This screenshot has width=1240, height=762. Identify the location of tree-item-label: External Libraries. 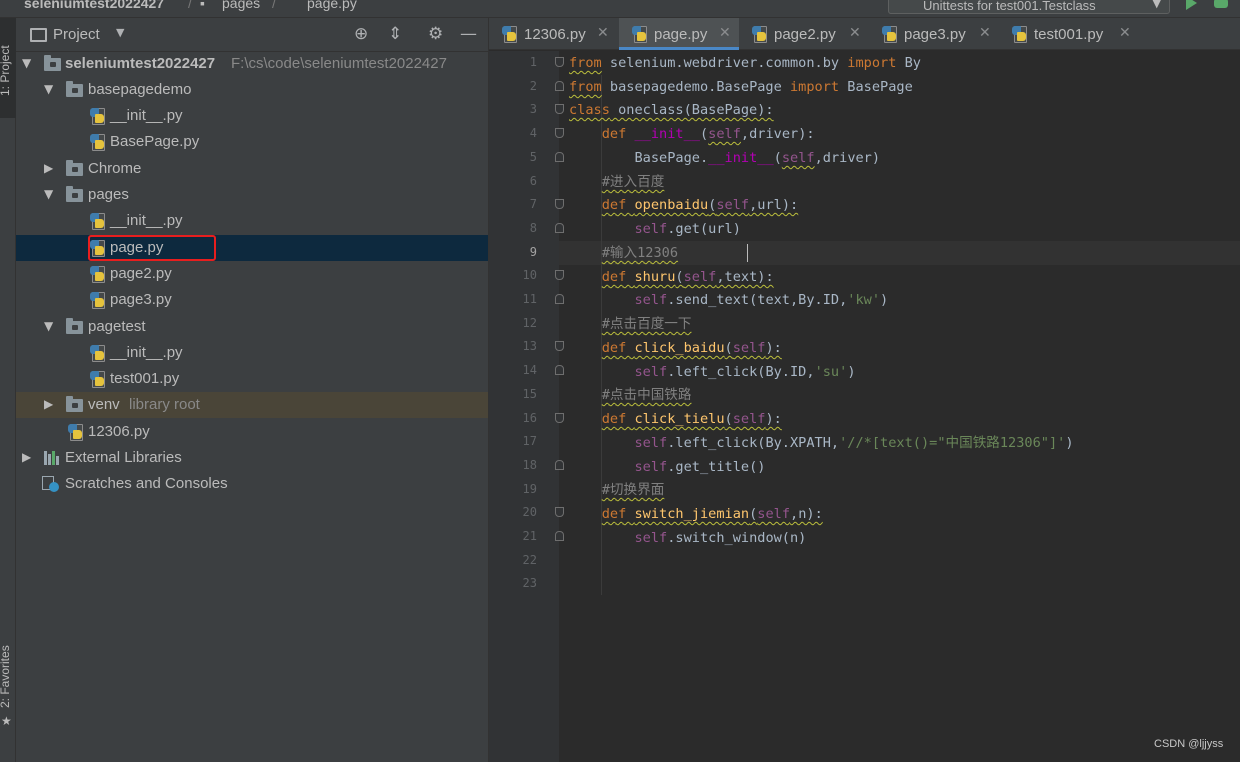
(123, 457).